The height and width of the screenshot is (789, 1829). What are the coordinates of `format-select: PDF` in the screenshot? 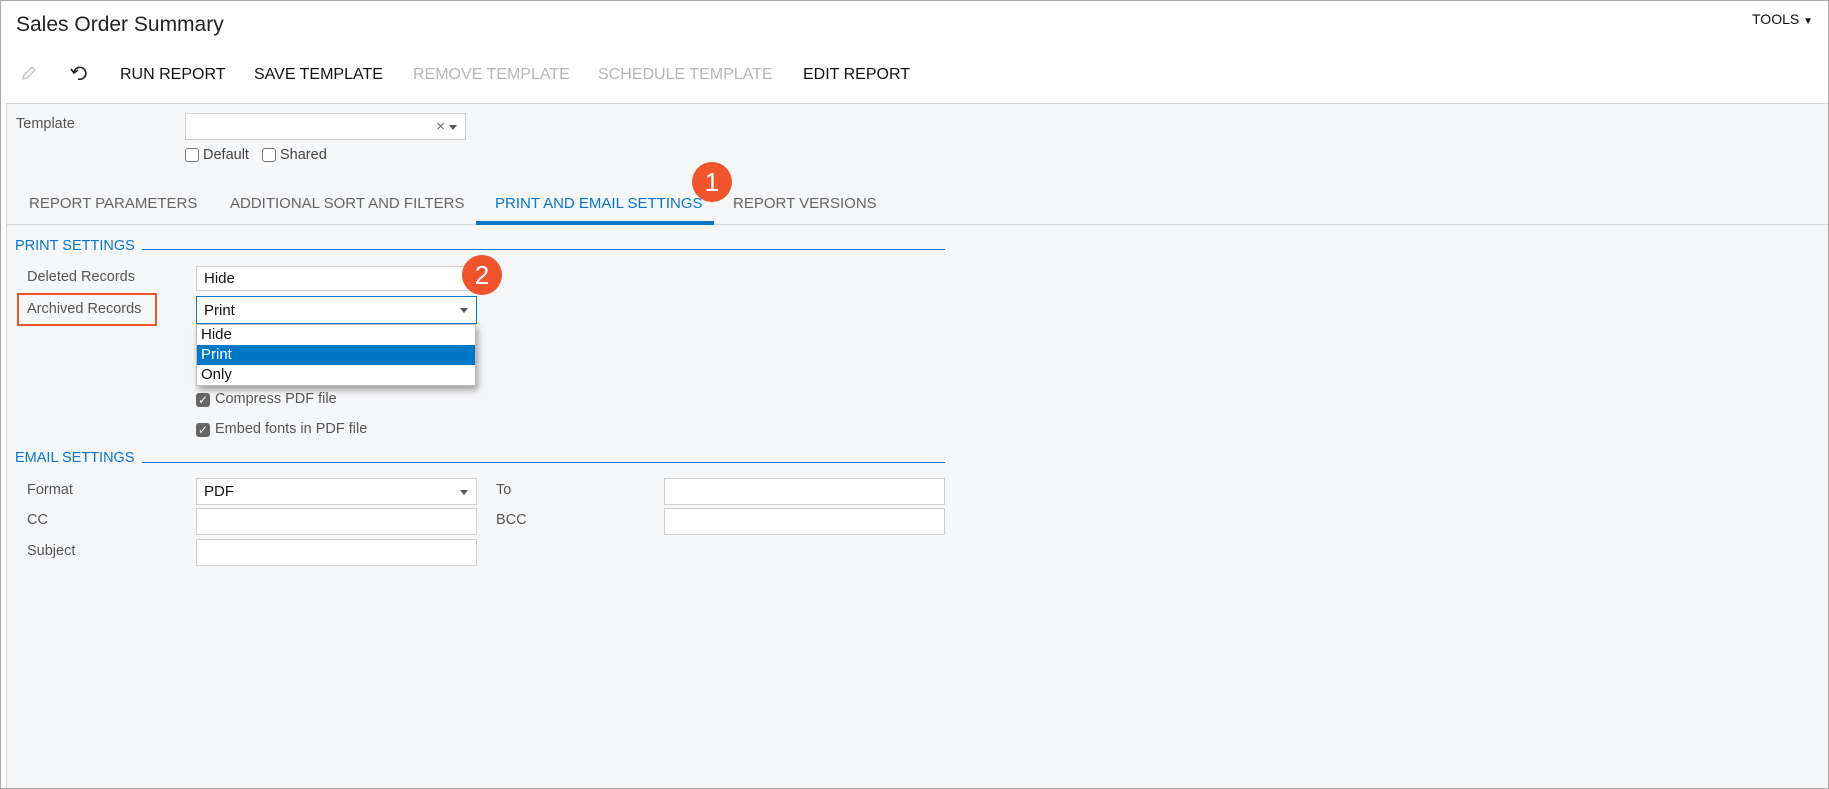 It's located at (336, 491).